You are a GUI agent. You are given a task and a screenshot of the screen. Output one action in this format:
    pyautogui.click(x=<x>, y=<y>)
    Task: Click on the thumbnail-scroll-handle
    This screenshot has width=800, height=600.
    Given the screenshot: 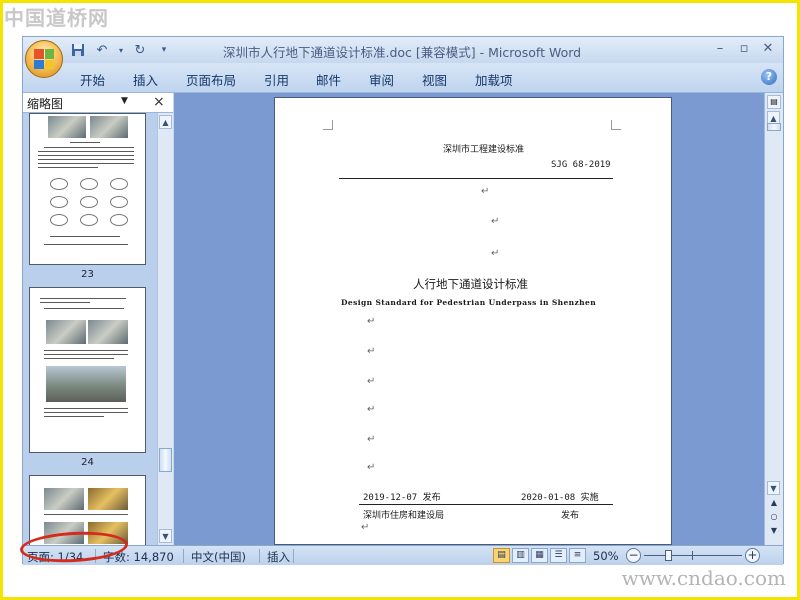 What is the action you would take?
    pyautogui.click(x=165, y=460)
    